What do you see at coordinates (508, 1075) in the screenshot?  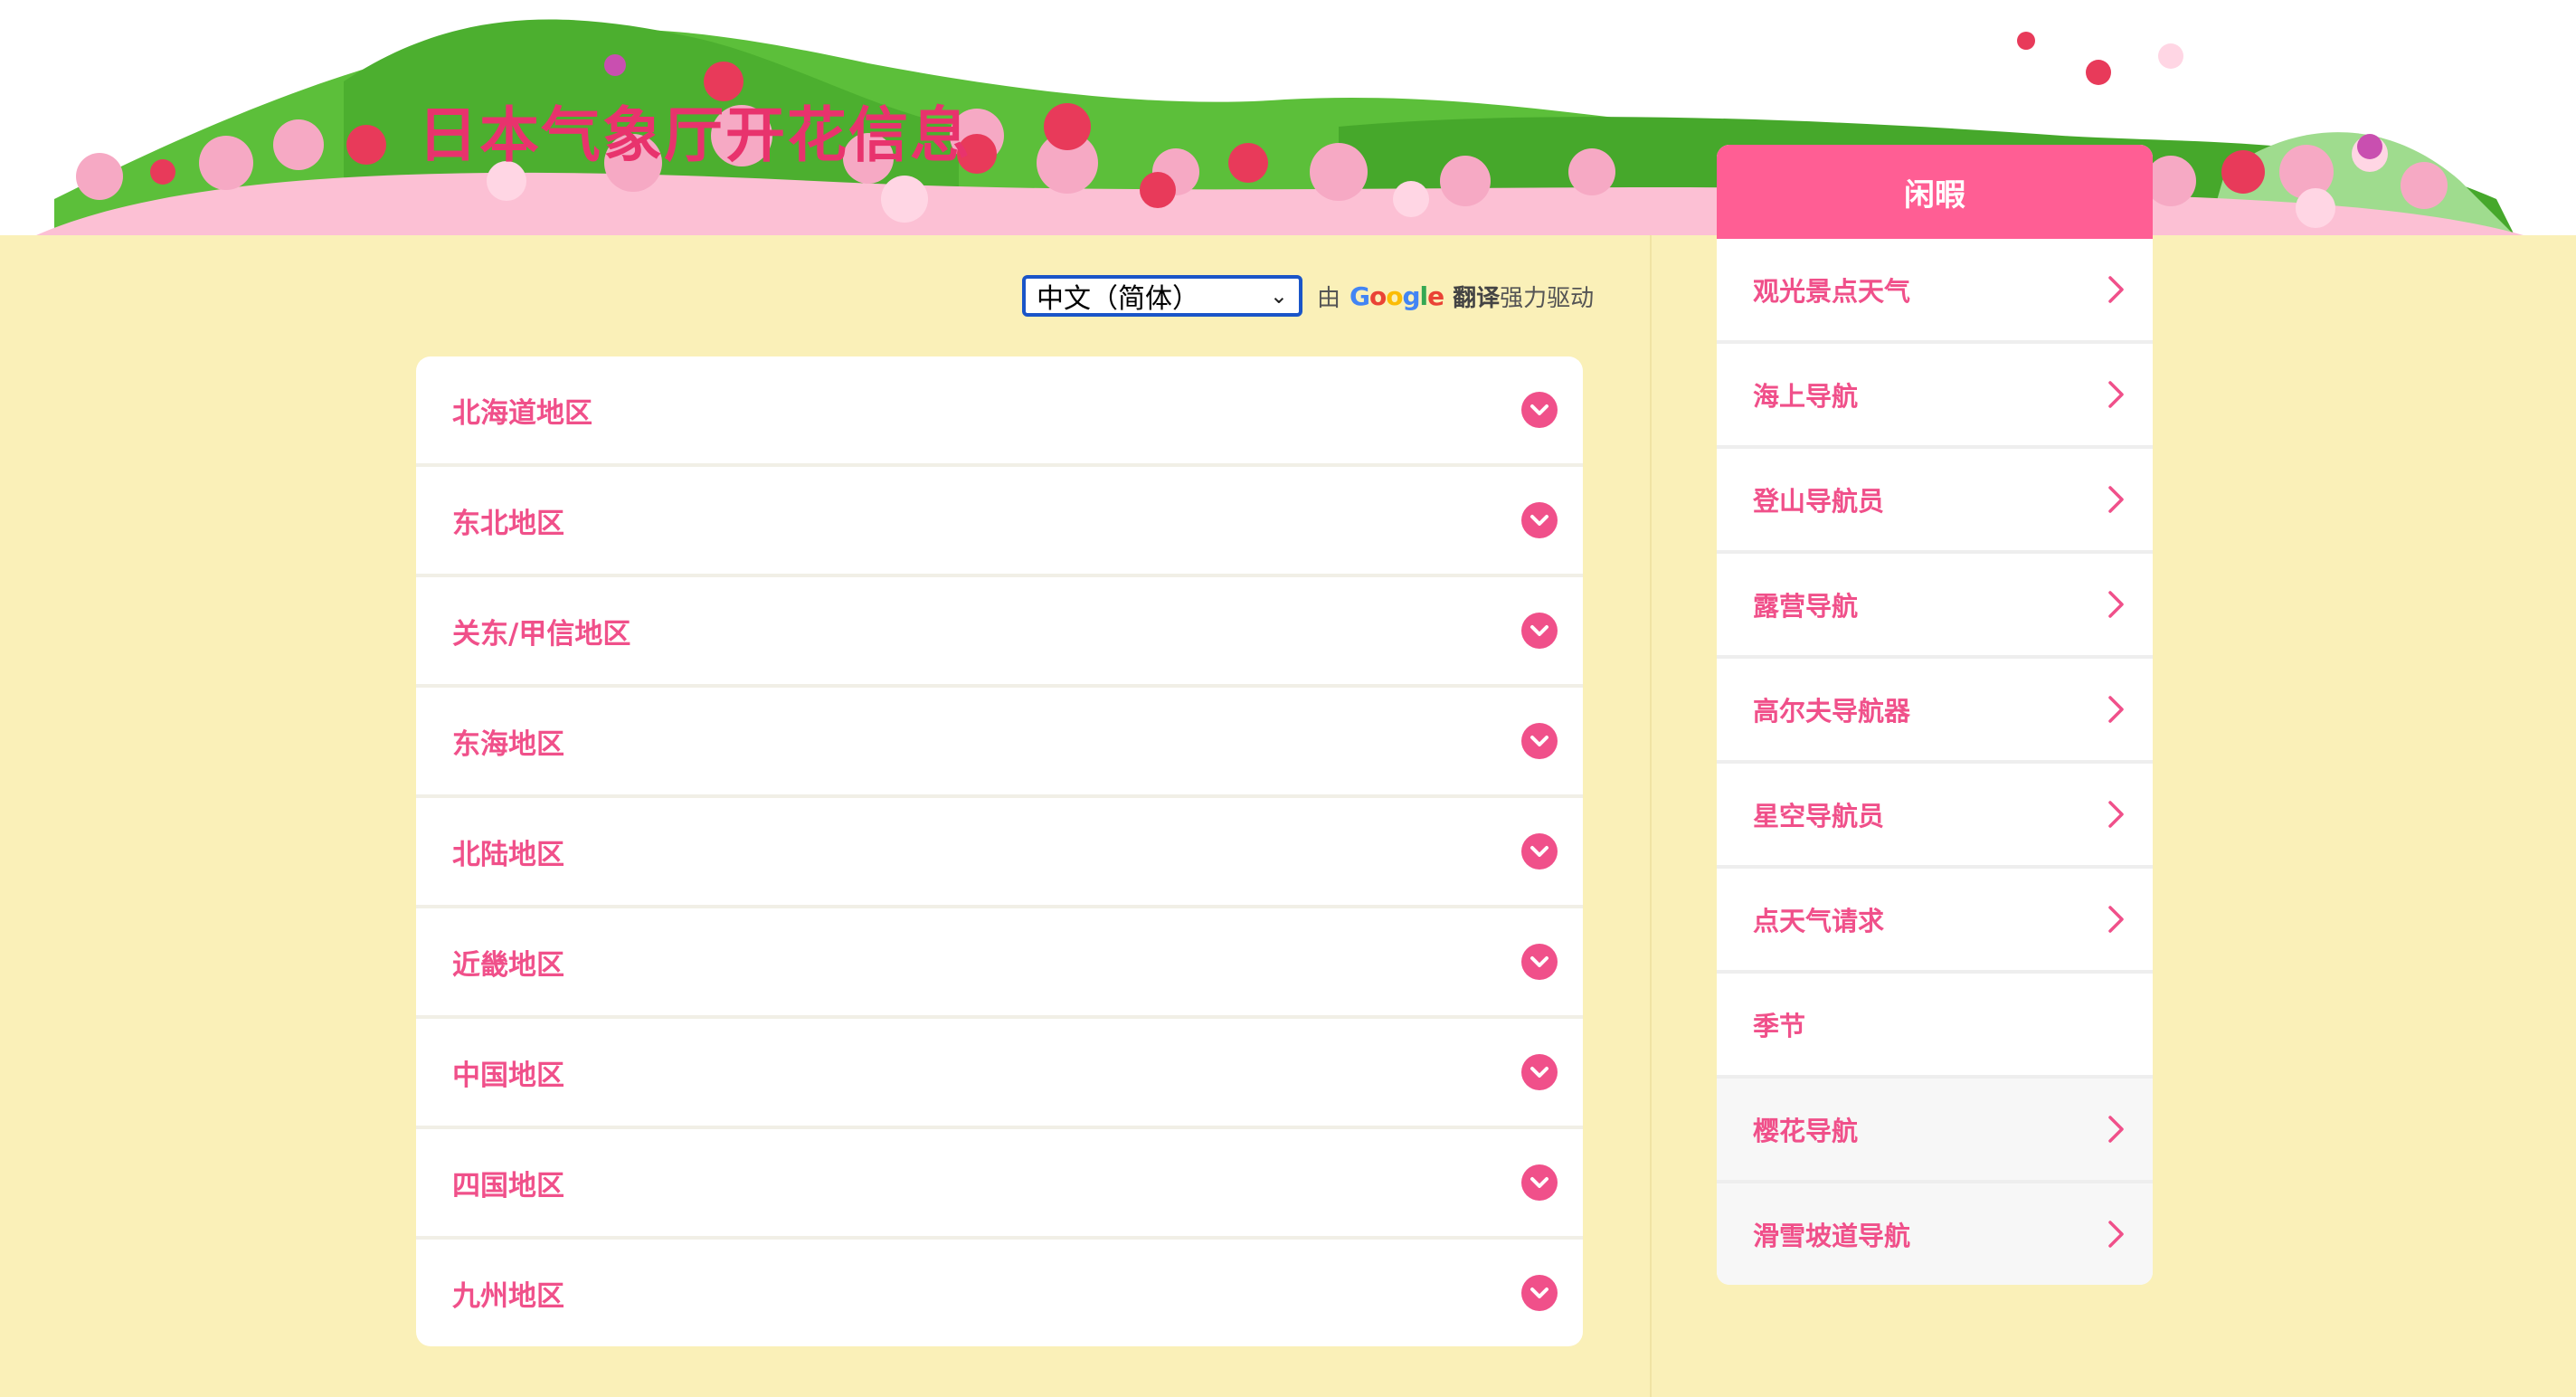 I see `region-label: 中国地区` at bounding box center [508, 1075].